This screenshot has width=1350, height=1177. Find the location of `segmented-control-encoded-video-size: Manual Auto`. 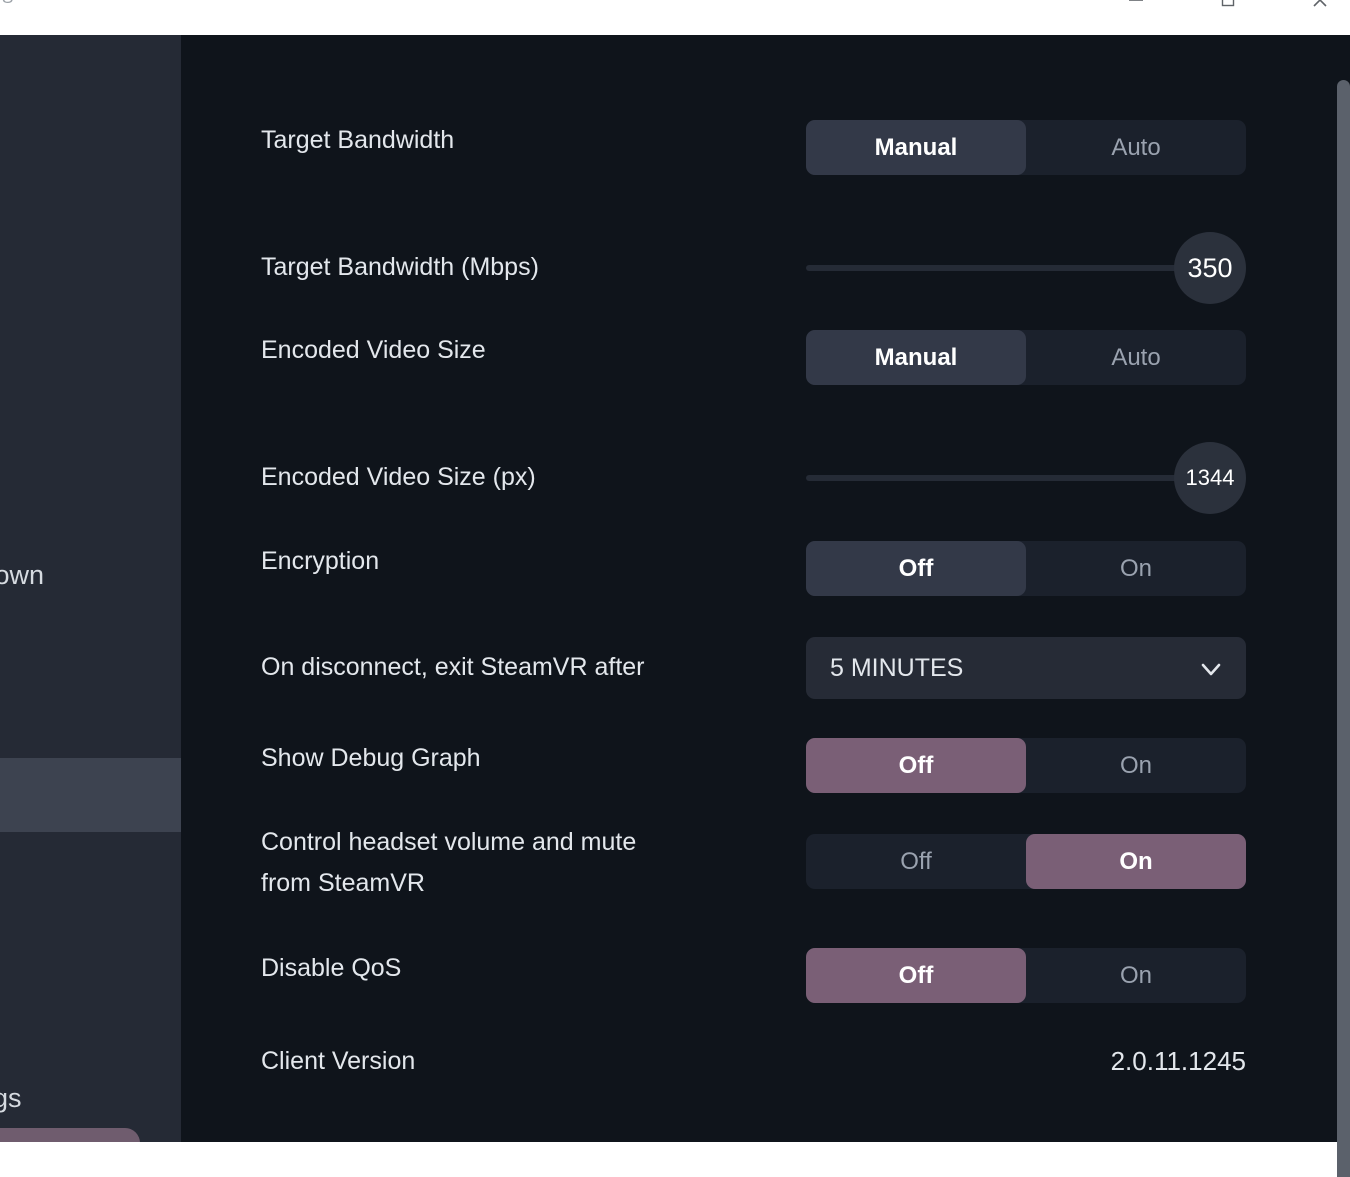

segmented-control-encoded-video-size: Manual Auto is located at coordinates (1026, 357).